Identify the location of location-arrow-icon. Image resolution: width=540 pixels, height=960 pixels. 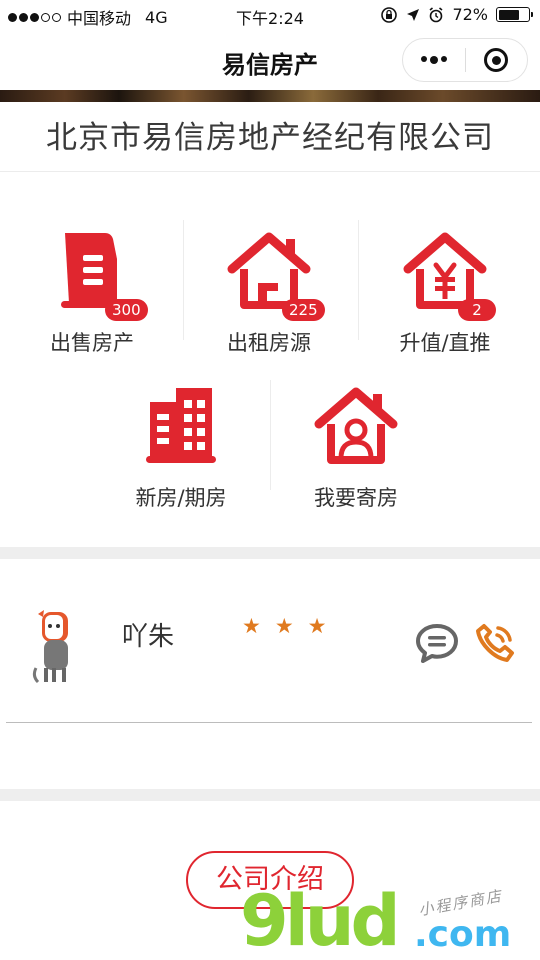
(413, 14).